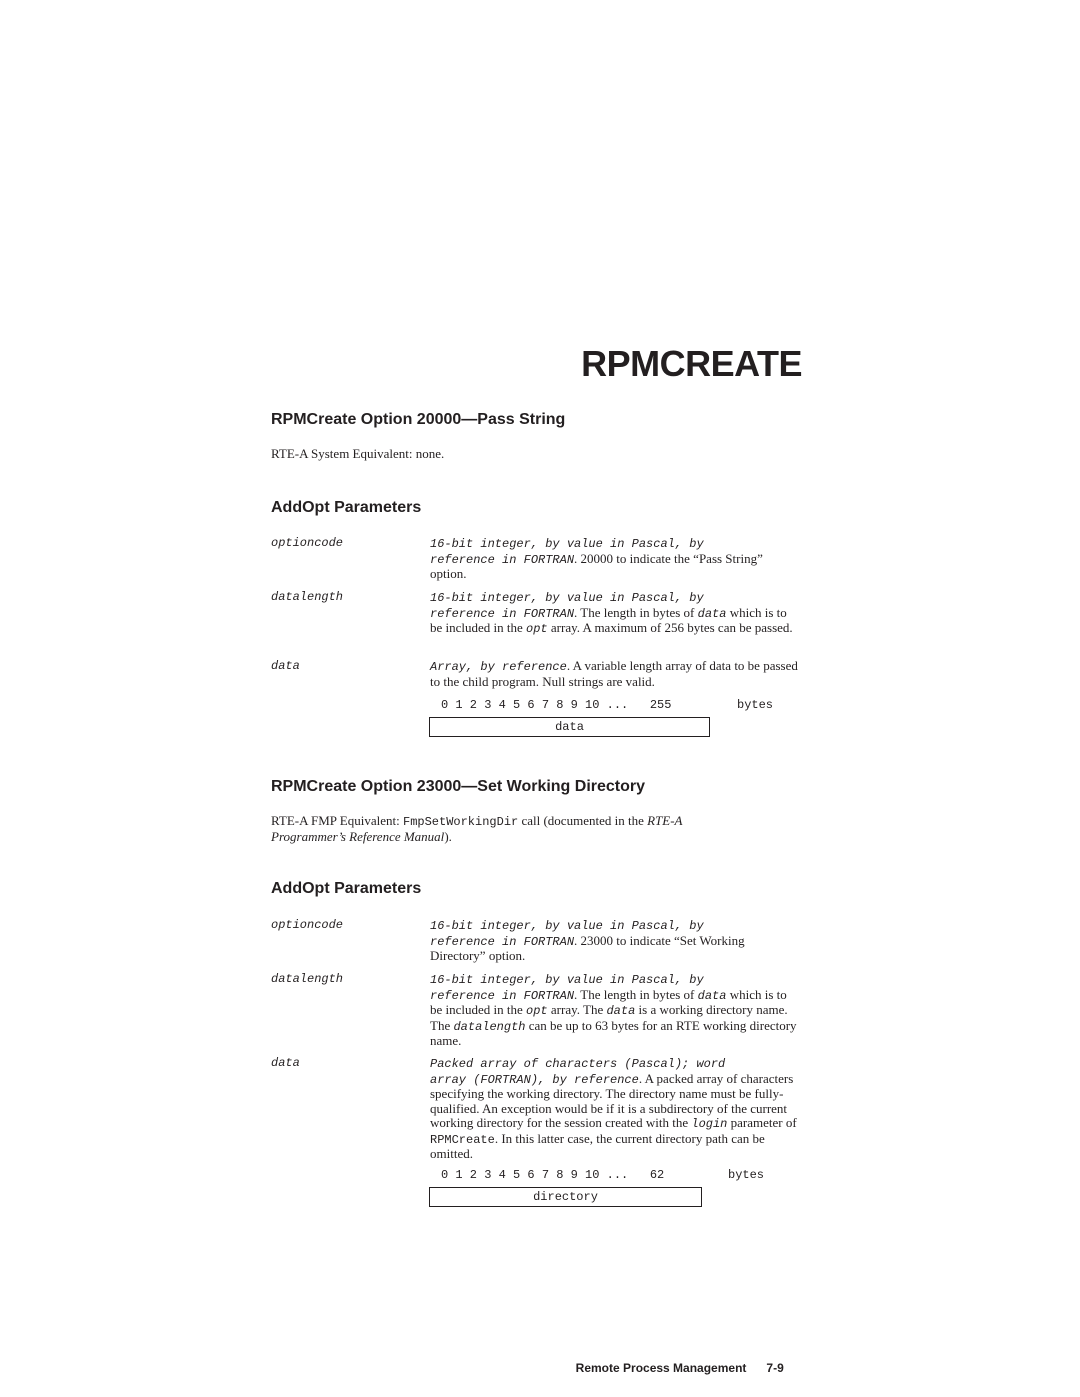 Image resolution: width=1080 pixels, height=1397 pixels. Describe the element at coordinates (565, 1197) in the screenshot. I see `byte-field-box: directory` at that location.